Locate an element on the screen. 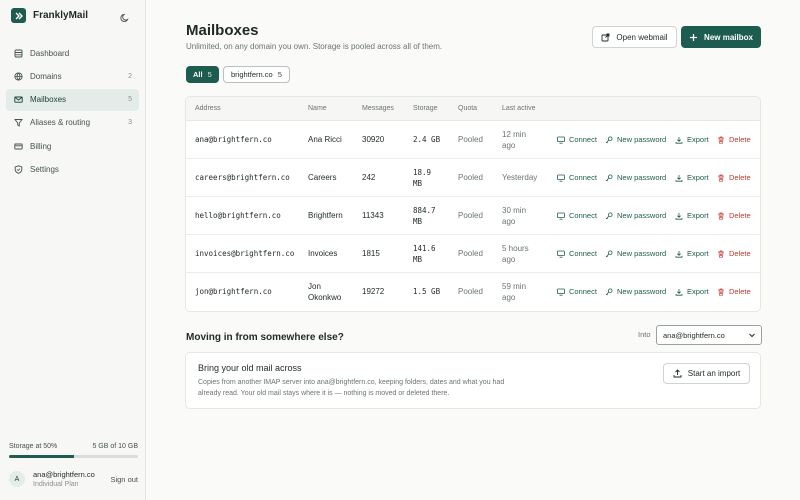 The width and height of the screenshot is (800, 500). sidebar-item-label: Billing is located at coordinates (41, 146).